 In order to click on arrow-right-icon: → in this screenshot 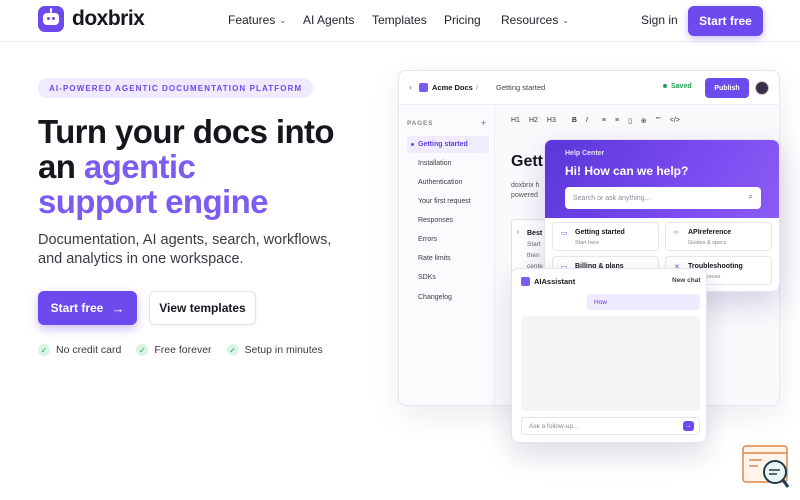, I will do `click(118, 308)`.